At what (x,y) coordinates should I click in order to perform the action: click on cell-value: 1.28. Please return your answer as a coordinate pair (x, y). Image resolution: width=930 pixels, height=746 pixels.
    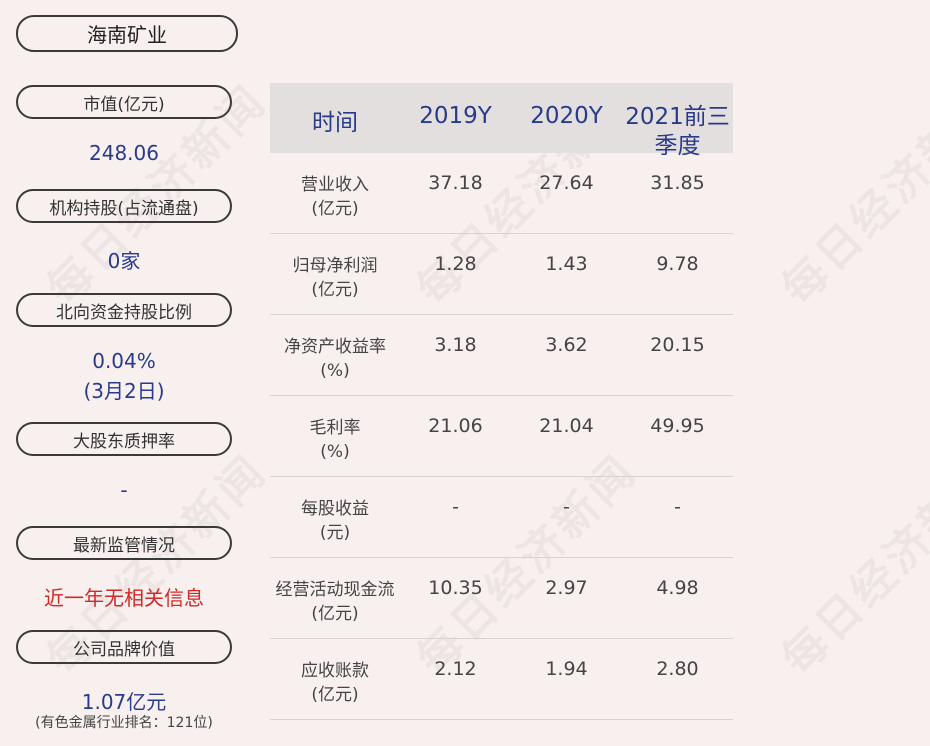
    Looking at the image, I should click on (455, 264).